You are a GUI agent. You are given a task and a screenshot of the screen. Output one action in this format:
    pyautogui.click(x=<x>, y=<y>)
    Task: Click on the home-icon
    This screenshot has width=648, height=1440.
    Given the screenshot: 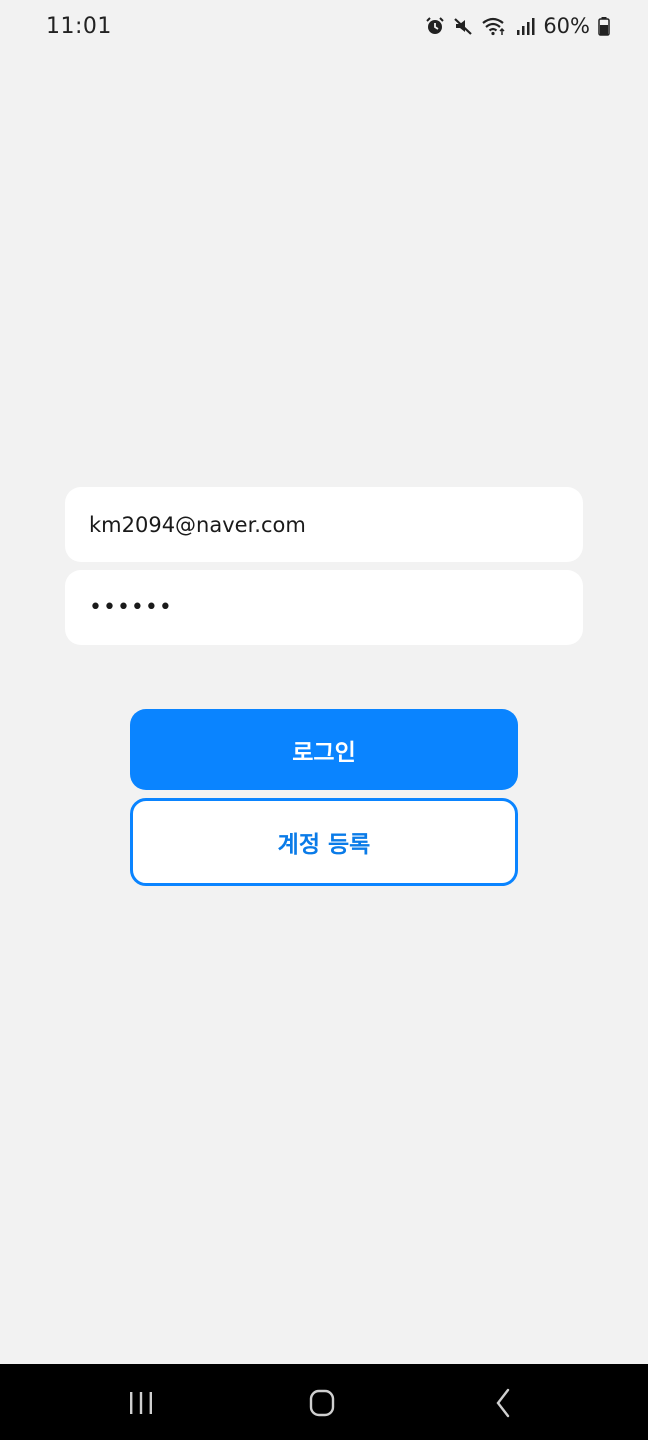 What is the action you would take?
    pyautogui.click(x=322, y=1403)
    